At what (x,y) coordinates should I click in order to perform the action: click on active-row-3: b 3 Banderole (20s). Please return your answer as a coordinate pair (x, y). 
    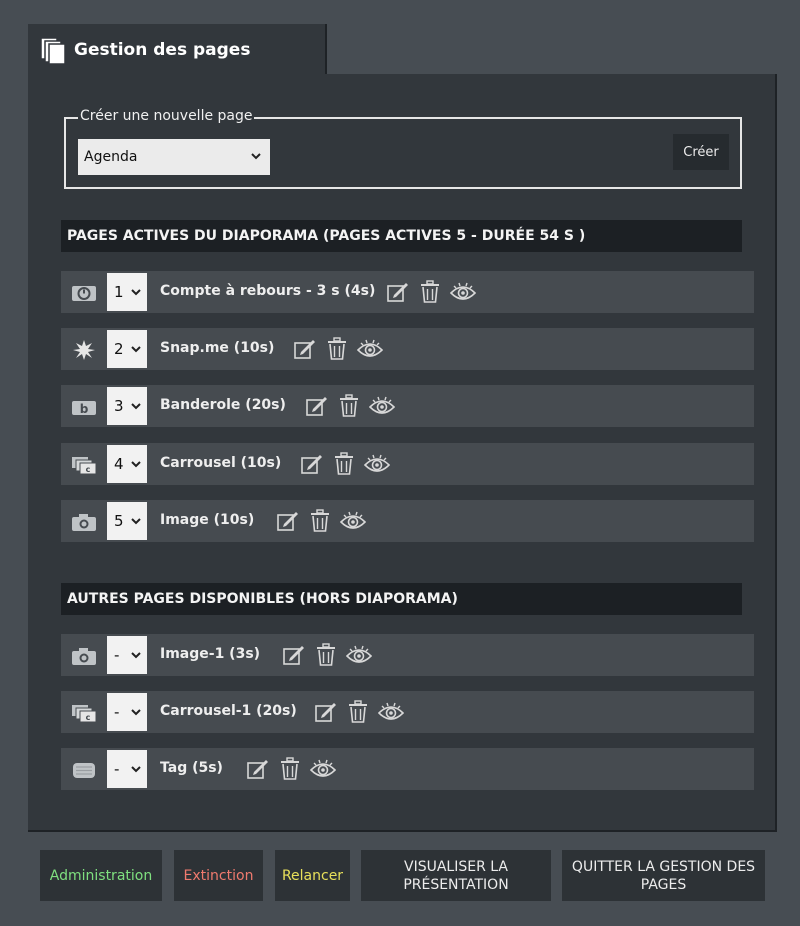
    Looking at the image, I should click on (407, 406).